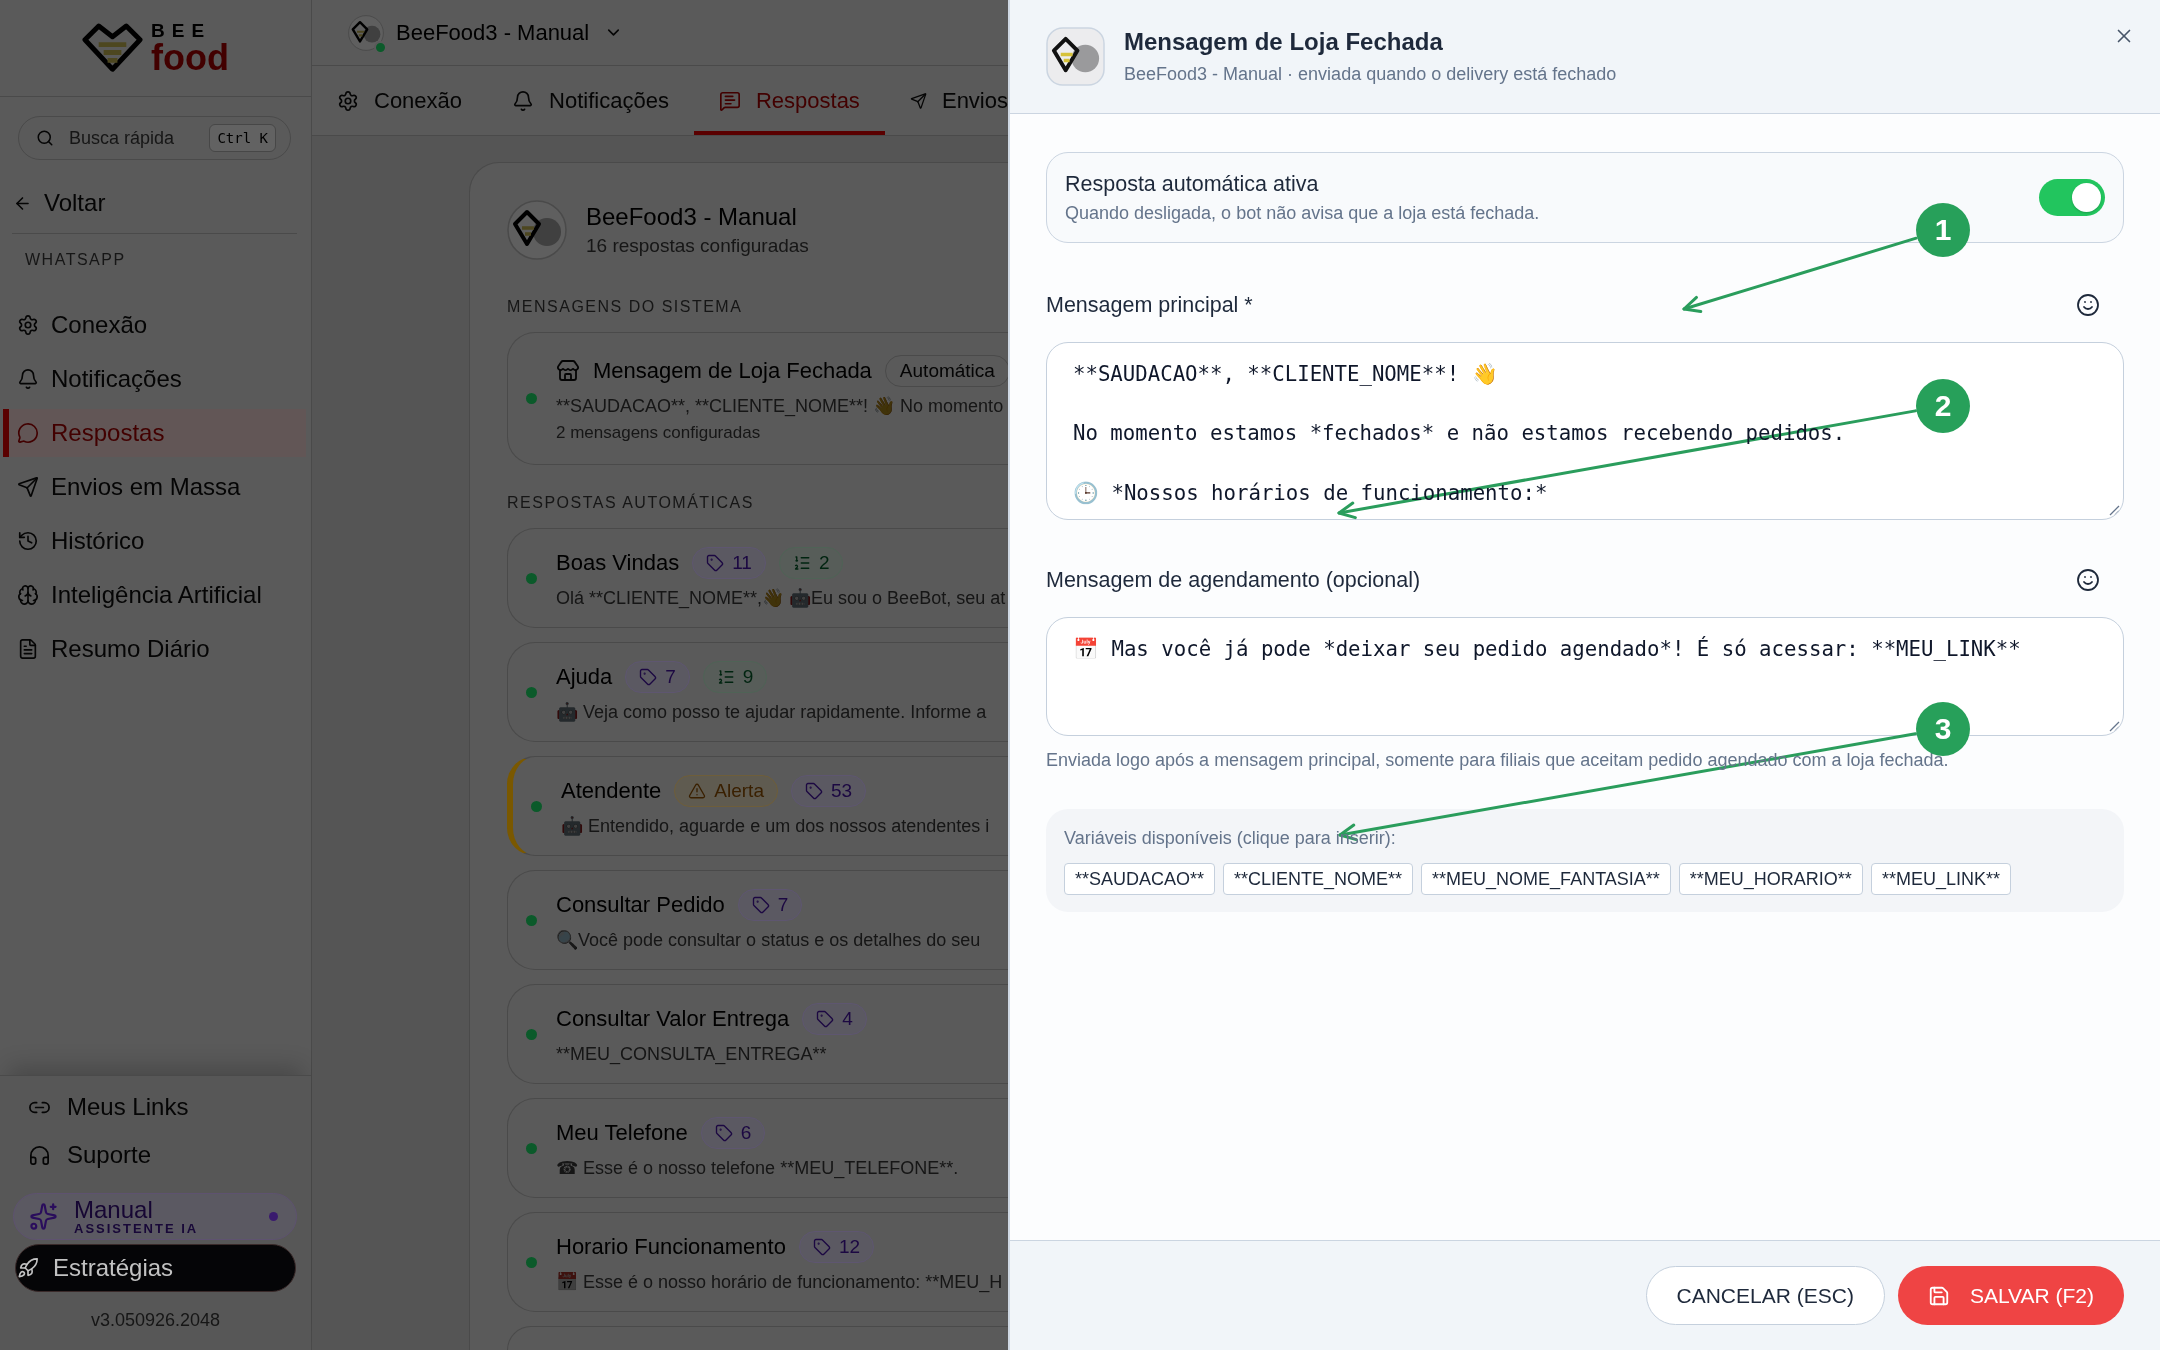 Image resolution: width=2160 pixels, height=1350 pixels. Describe the element at coordinates (1940, 879) in the screenshot. I see `variable-chip: **MEU_LINK**` at that location.